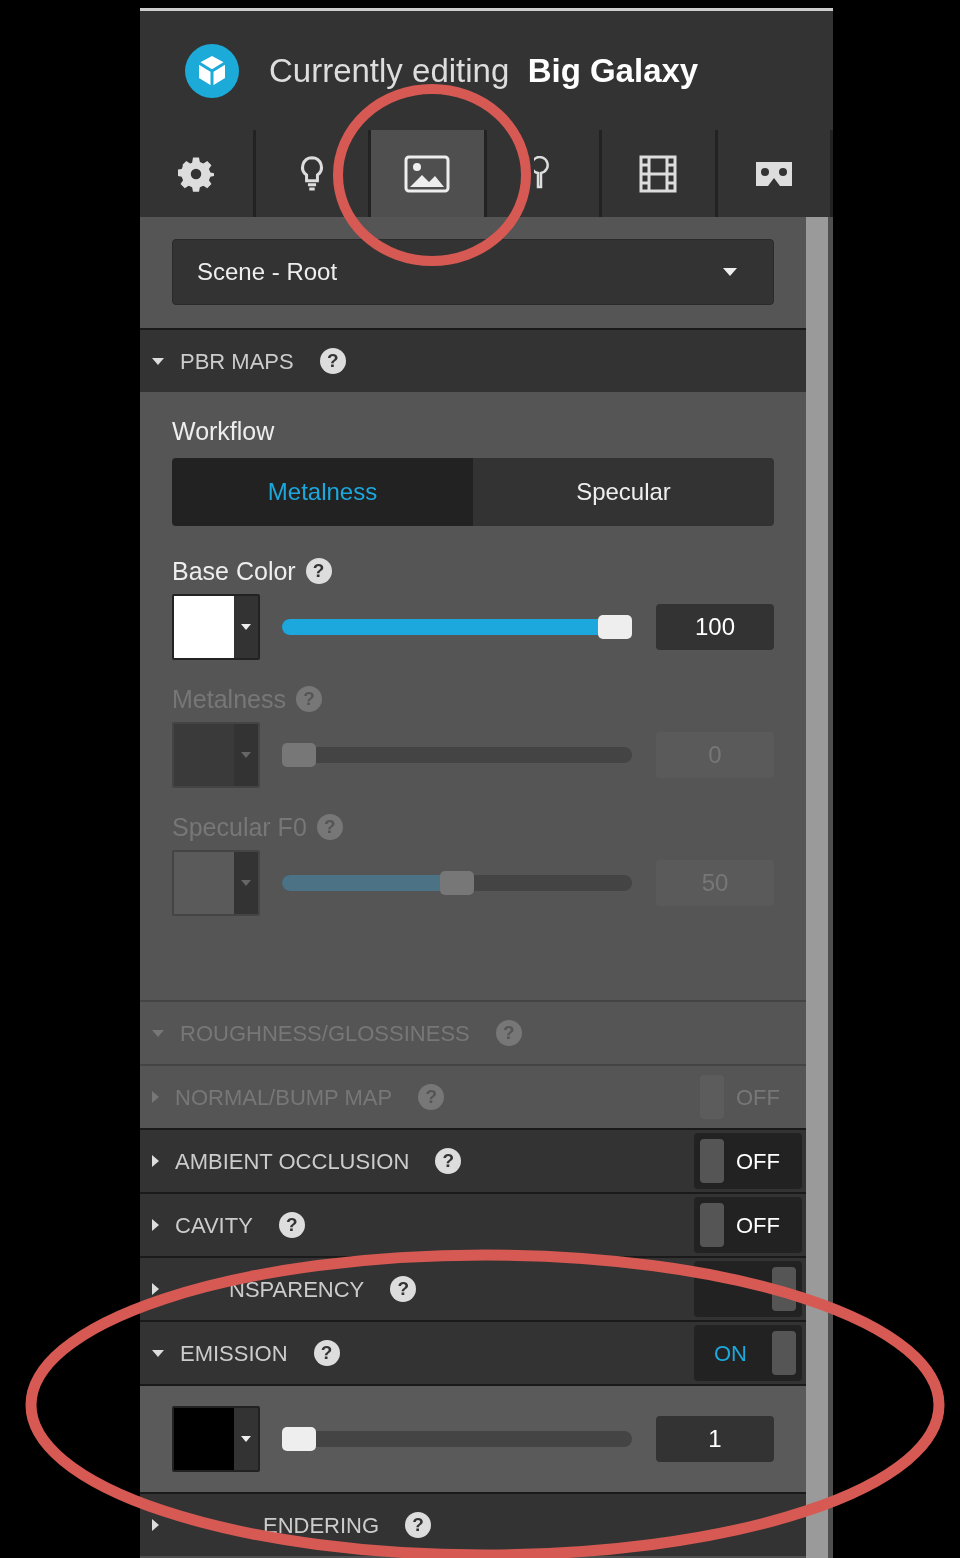  I want to click on section-title: AMBIENT OCCLUSION, so click(292, 1161).